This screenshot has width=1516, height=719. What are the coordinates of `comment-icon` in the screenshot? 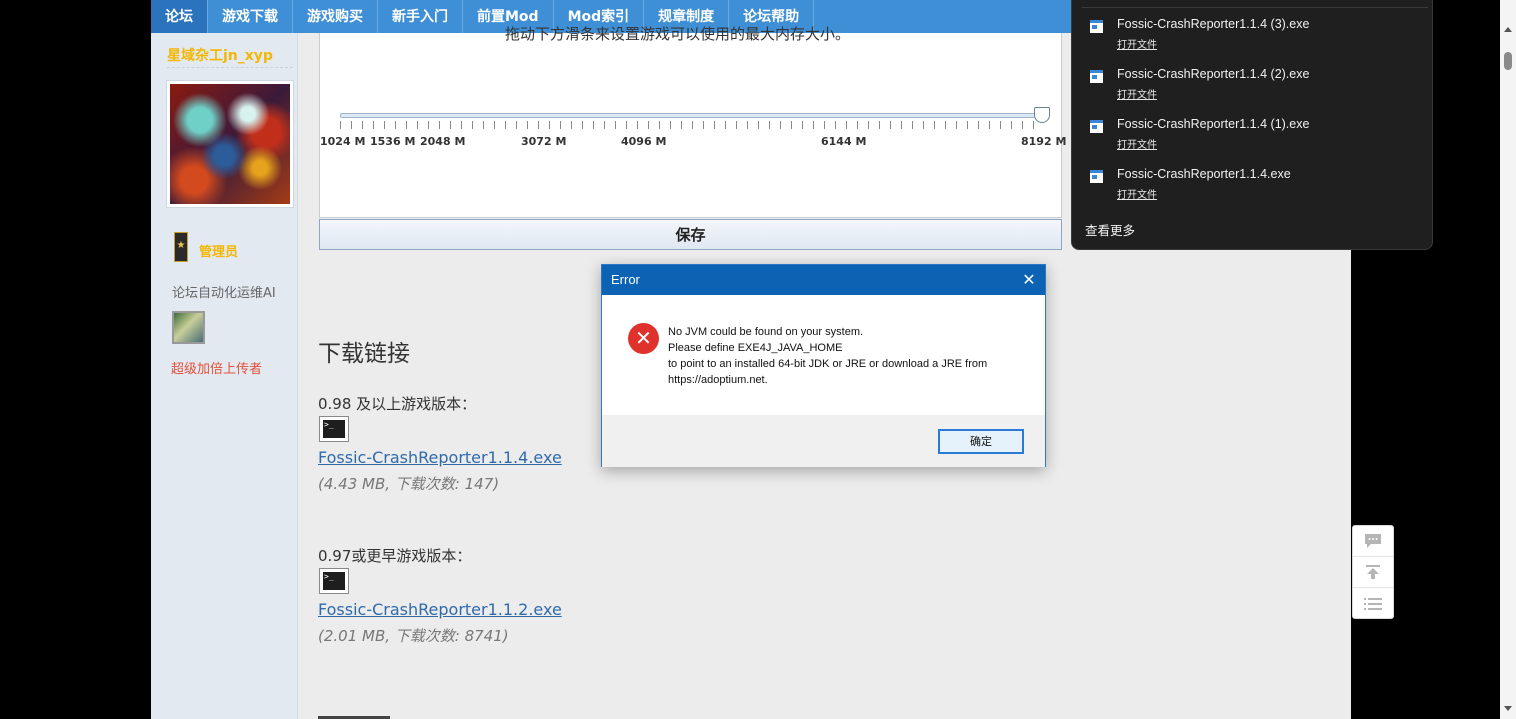 It's located at (1373, 541).